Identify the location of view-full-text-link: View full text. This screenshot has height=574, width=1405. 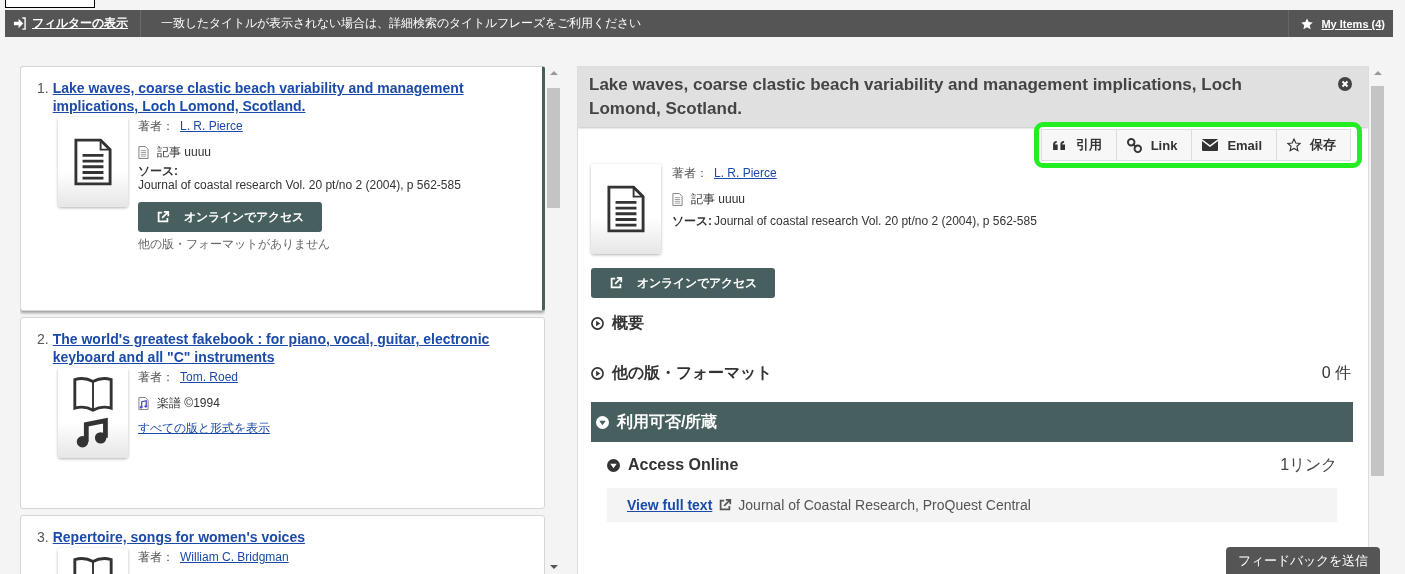
(670, 505).